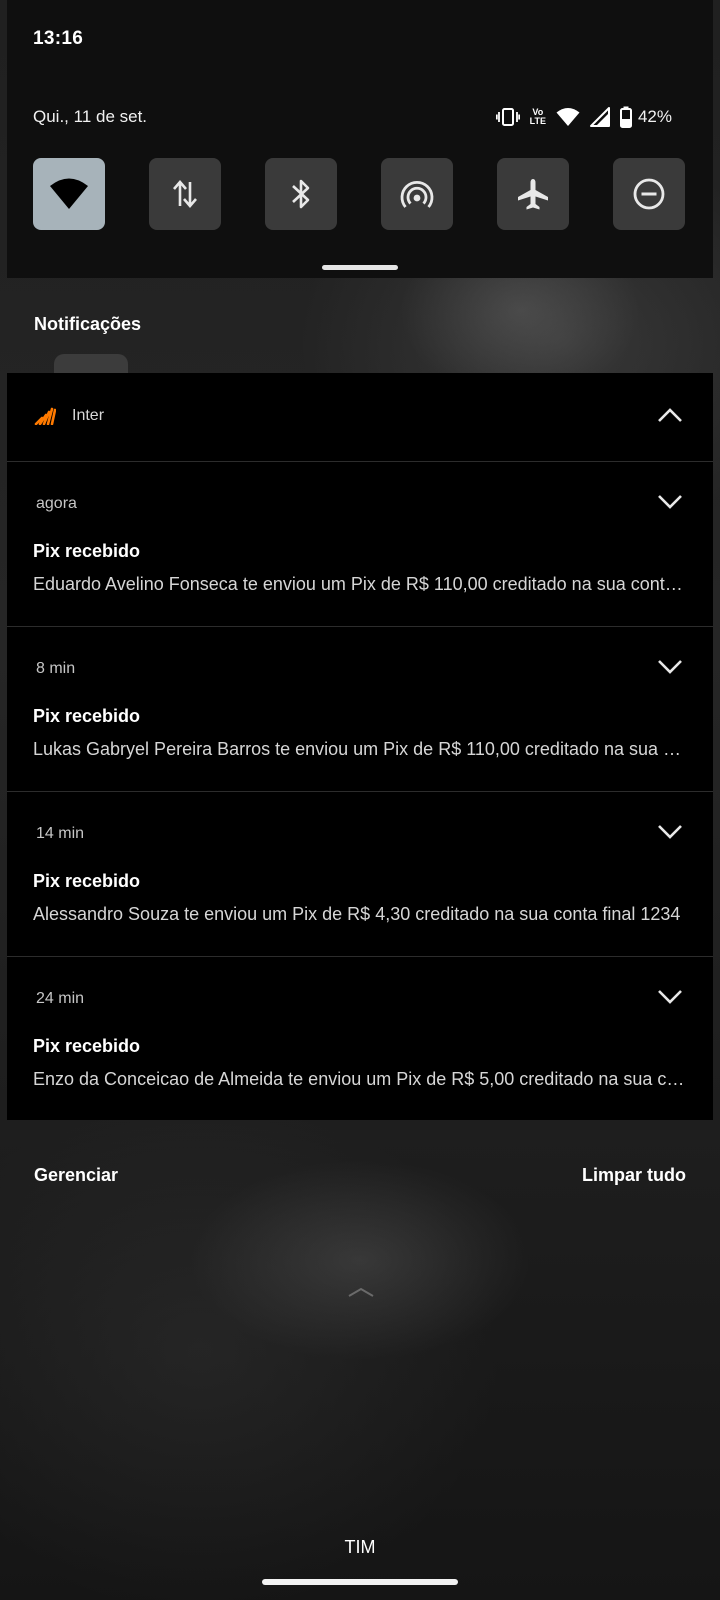 Image resolution: width=720 pixels, height=1600 pixels. Describe the element at coordinates (360, 417) in the screenshot. I see `notification-group-header: Inter` at that location.